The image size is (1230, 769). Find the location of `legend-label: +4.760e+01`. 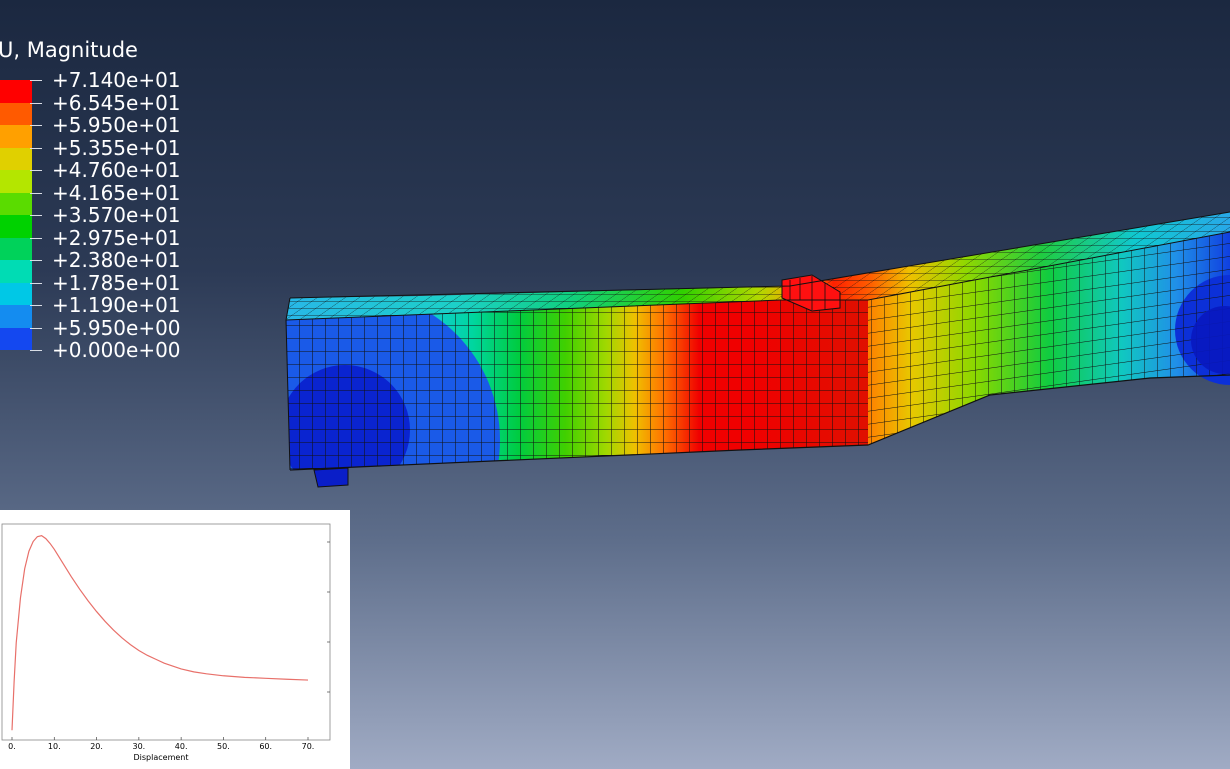

legend-label: +4.760e+01 is located at coordinates (116, 170).